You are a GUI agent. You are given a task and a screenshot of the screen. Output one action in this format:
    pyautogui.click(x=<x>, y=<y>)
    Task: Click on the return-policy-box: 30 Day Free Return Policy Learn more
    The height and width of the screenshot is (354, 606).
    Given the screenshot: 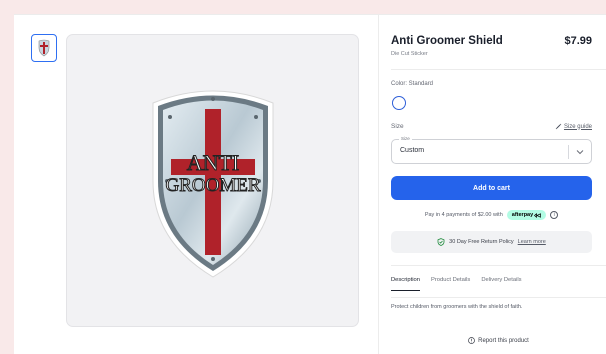 What is the action you would take?
    pyautogui.click(x=491, y=242)
    